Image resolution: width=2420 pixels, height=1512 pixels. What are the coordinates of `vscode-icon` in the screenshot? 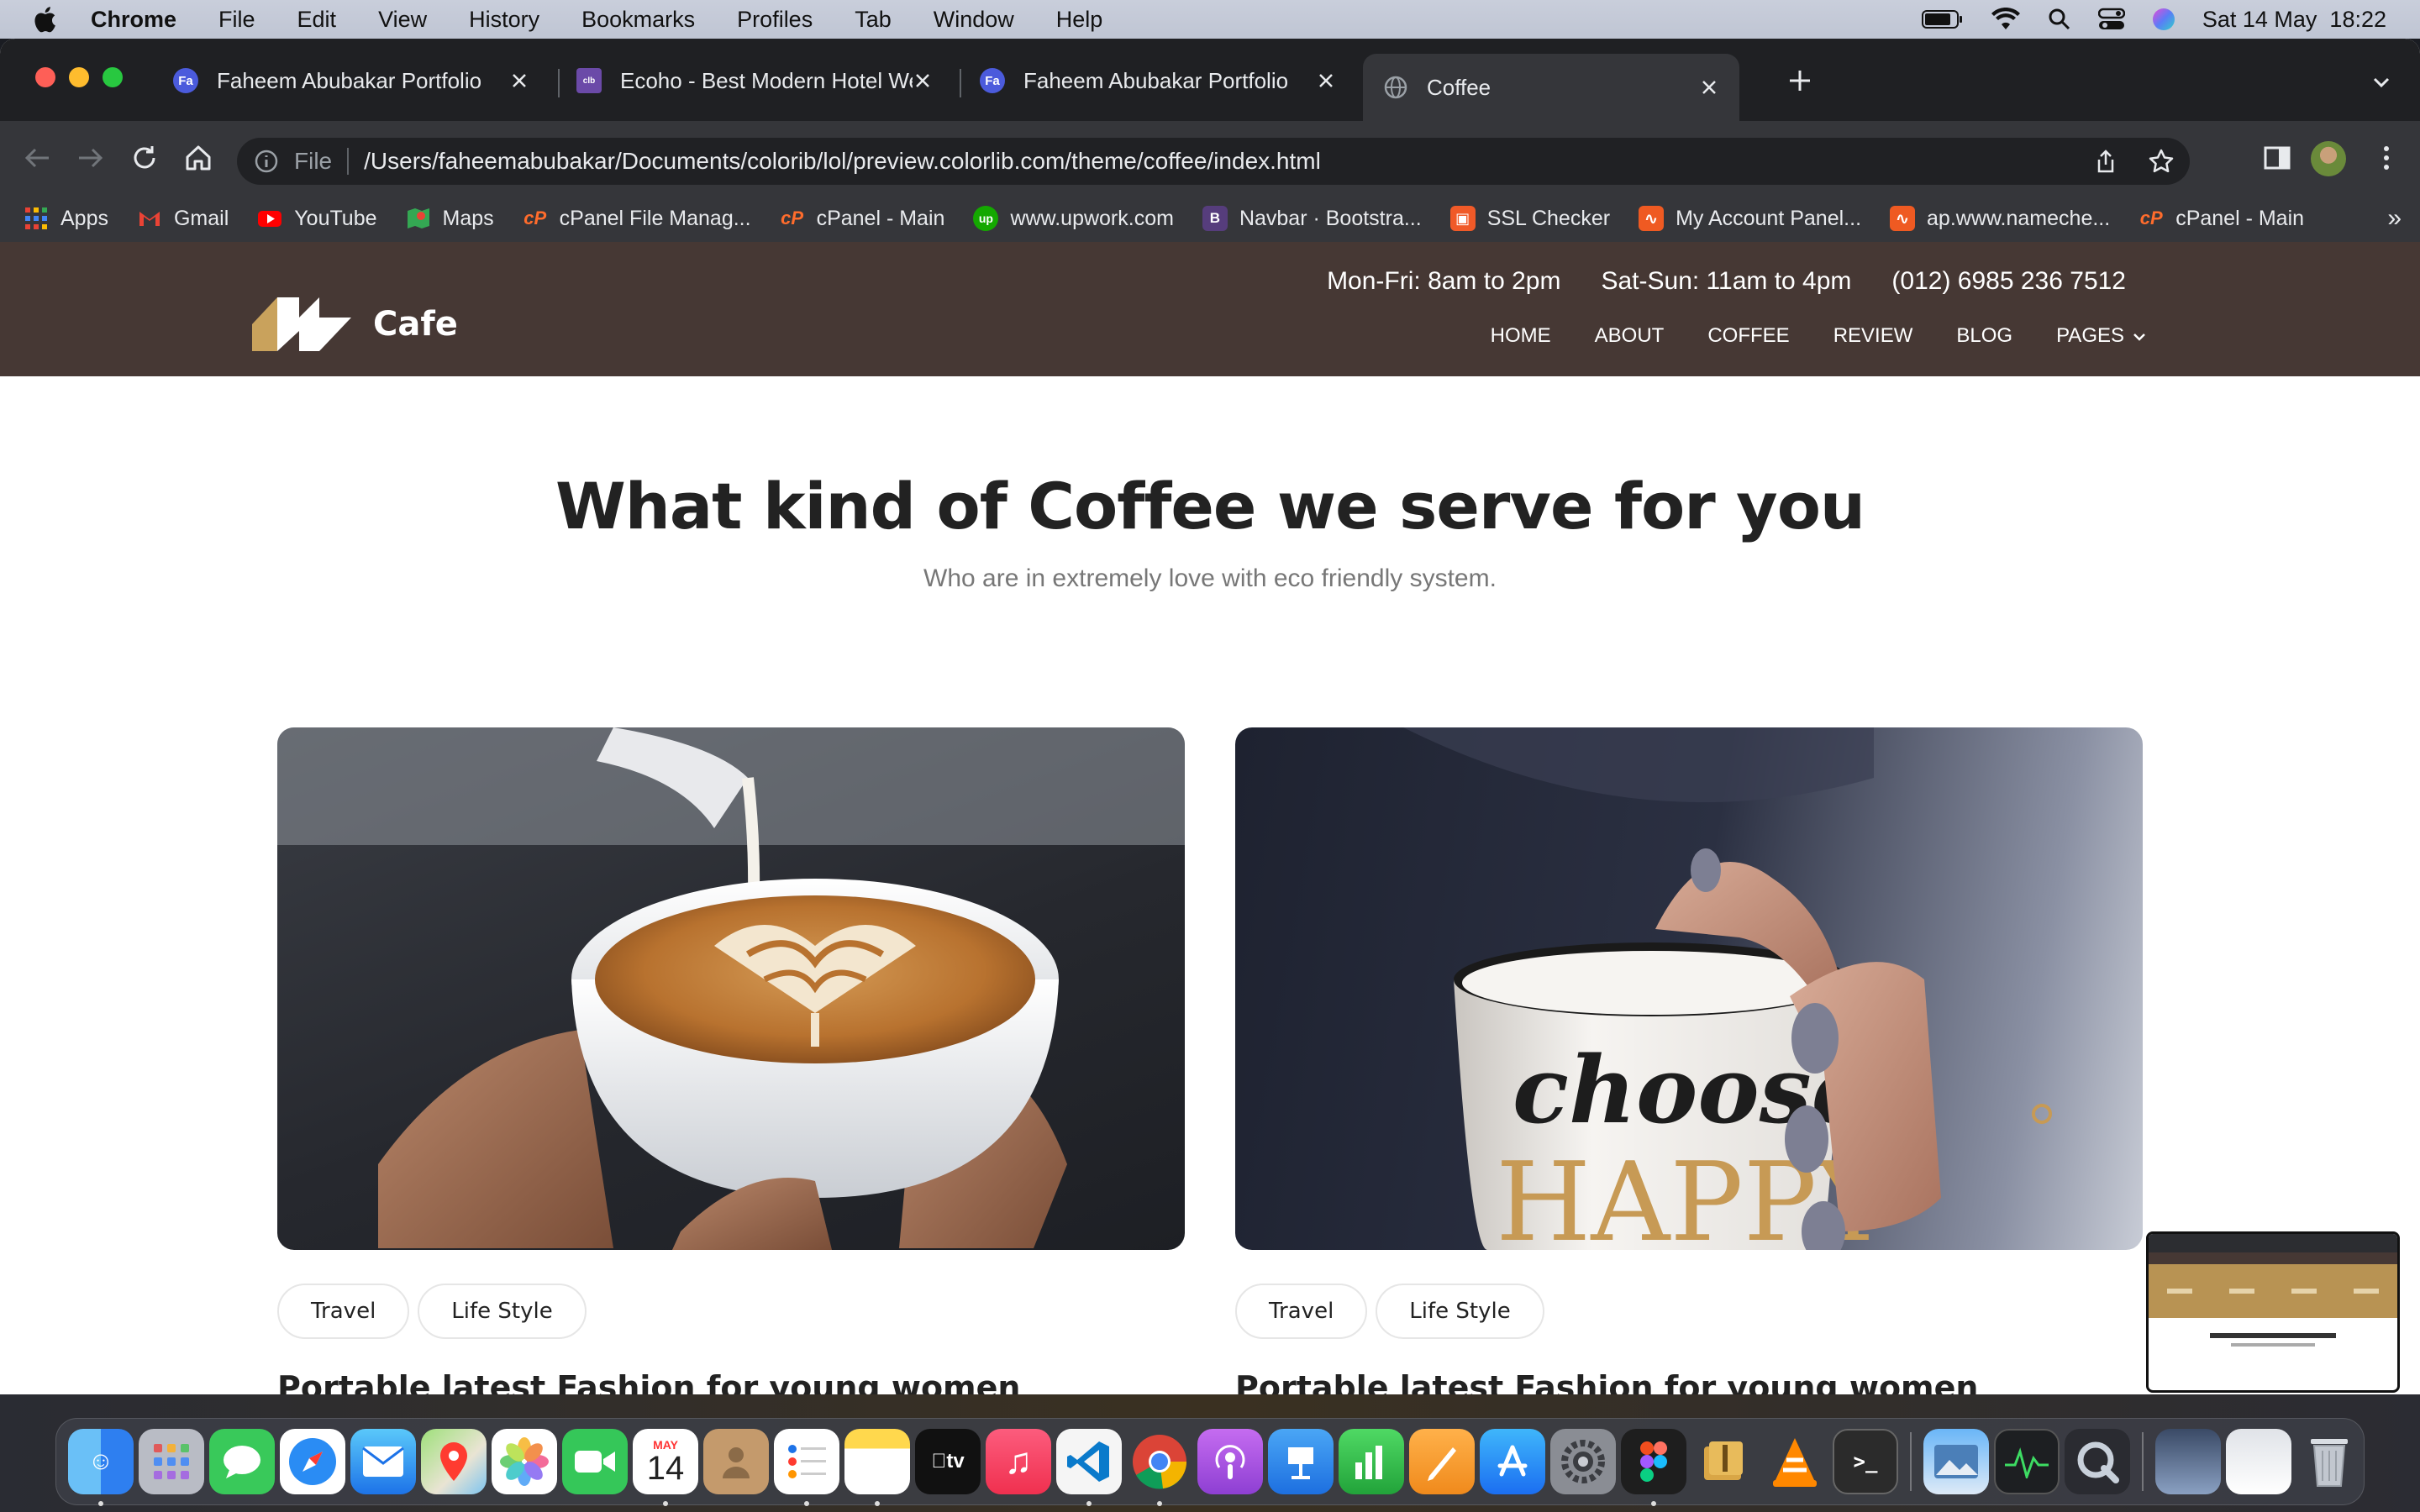 It's located at (1089, 1467).